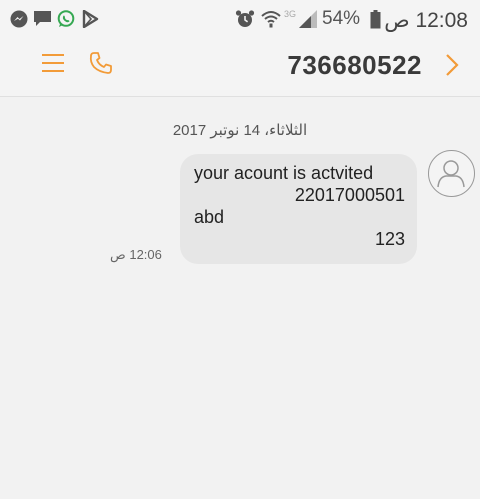 The height and width of the screenshot is (499, 480). What do you see at coordinates (341, 18) in the screenshot?
I see `battery-percent: 54%` at bounding box center [341, 18].